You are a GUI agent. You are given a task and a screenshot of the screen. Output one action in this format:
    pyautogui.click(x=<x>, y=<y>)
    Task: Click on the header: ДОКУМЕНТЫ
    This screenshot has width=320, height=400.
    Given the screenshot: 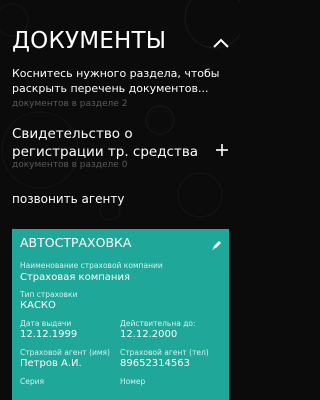 What is the action you would take?
    pyautogui.click(x=120, y=46)
    